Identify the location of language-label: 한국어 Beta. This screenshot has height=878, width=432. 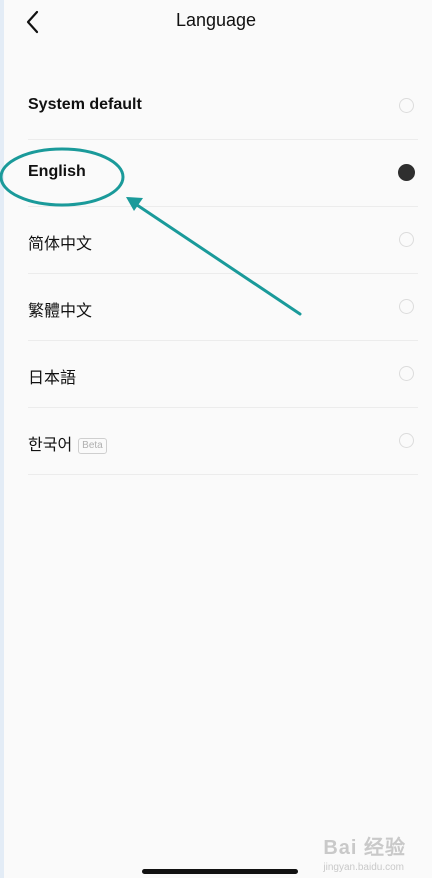
(67, 443).